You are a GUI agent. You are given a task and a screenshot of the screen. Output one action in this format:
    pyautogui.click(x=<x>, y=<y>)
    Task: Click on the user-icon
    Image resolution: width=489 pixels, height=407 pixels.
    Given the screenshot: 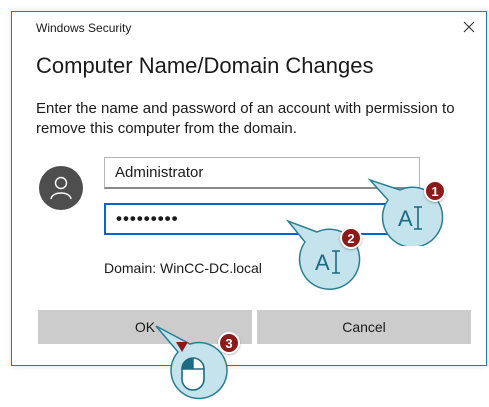 What is the action you would take?
    pyautogui.click(x=61, y=188)
    